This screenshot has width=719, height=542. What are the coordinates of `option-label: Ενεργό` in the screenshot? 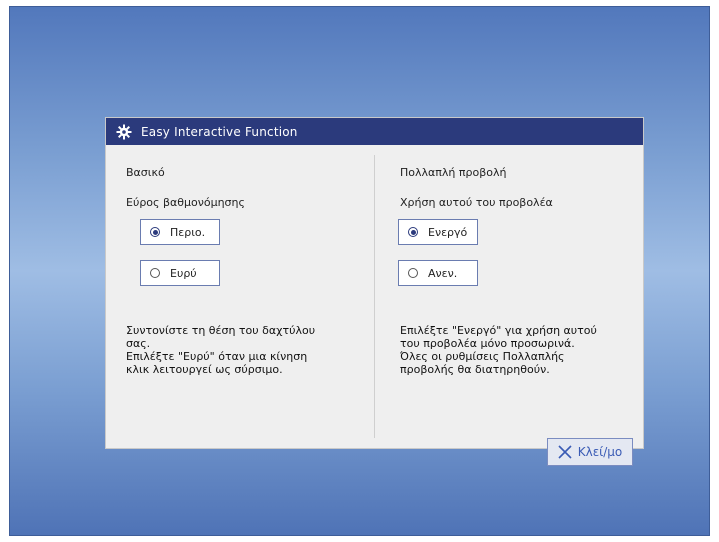 It's located at (448, 232).